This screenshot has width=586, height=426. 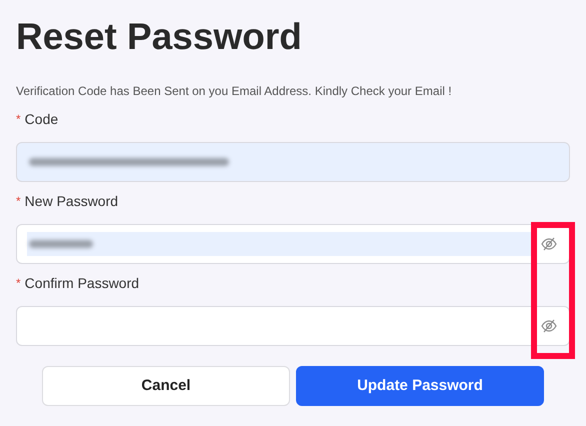 What do you see at coordinates (82, 283) in the screenshot?
I see `field-label: Confirm Password` at bounding box center [82, 283].